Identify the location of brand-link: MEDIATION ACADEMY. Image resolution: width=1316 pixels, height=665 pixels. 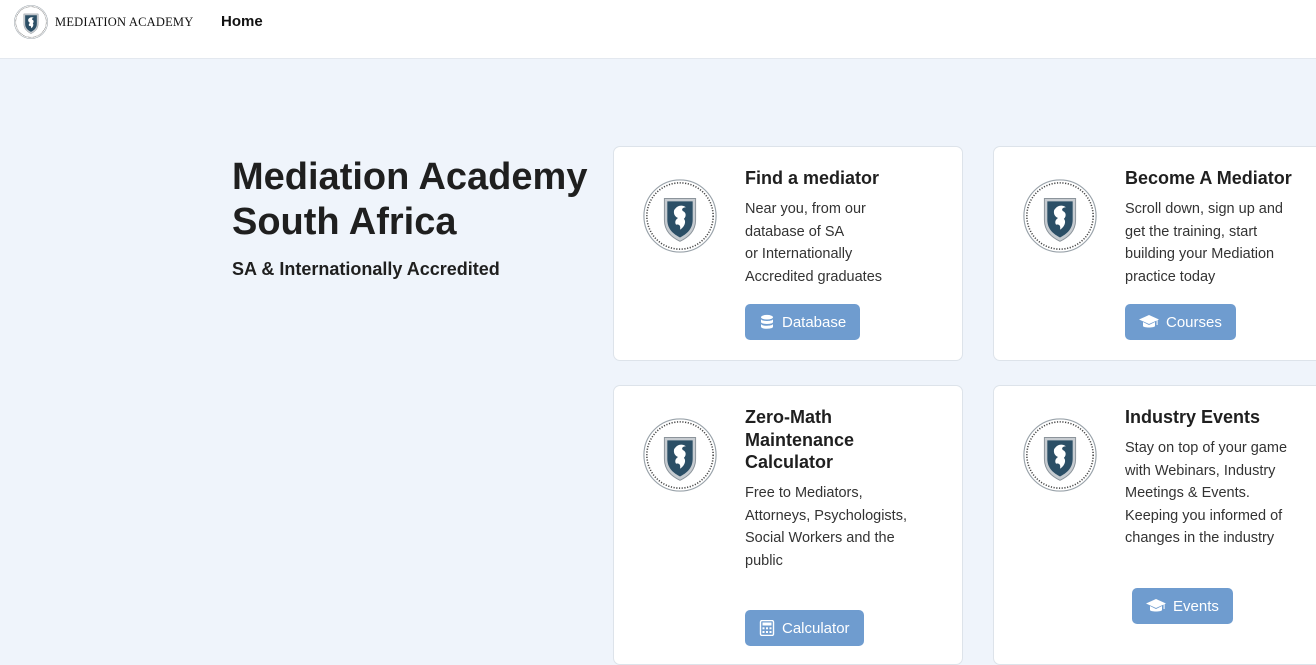
(103, 22).